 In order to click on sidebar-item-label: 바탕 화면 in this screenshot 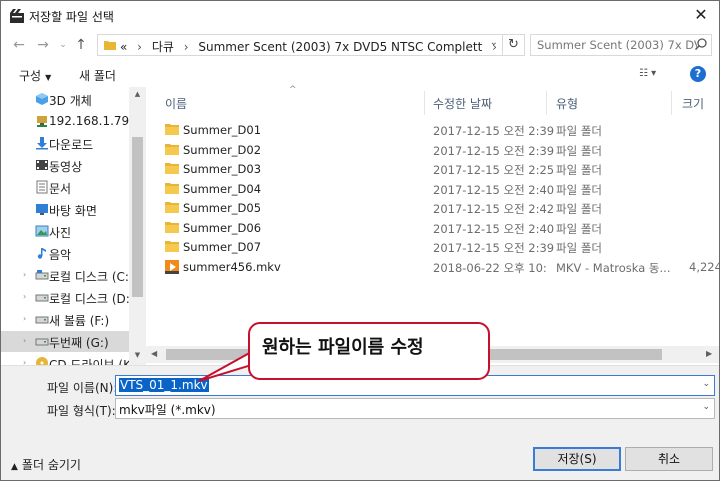, I will do `click(73, 211)`.